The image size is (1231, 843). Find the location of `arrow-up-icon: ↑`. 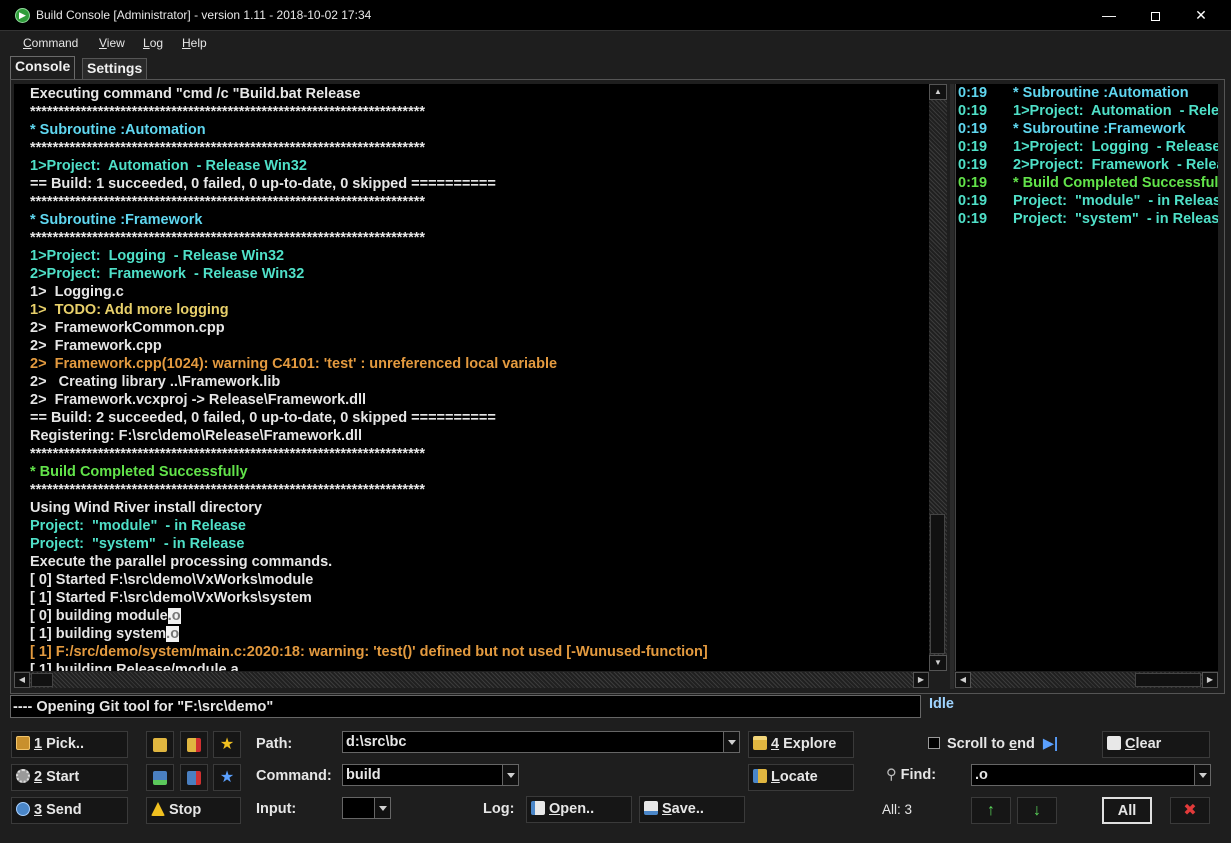

arrow-up-icon: ↑ is located at coordinates (991, 810).